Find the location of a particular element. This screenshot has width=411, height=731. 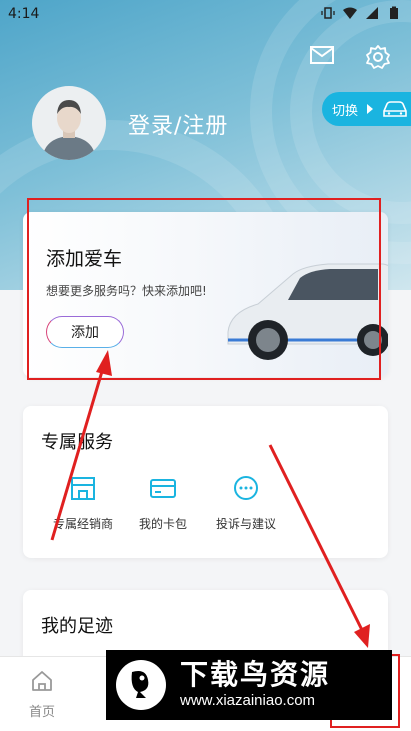

watermark-main-text: 下载鸟资源 is located at coordinates (255, 674).